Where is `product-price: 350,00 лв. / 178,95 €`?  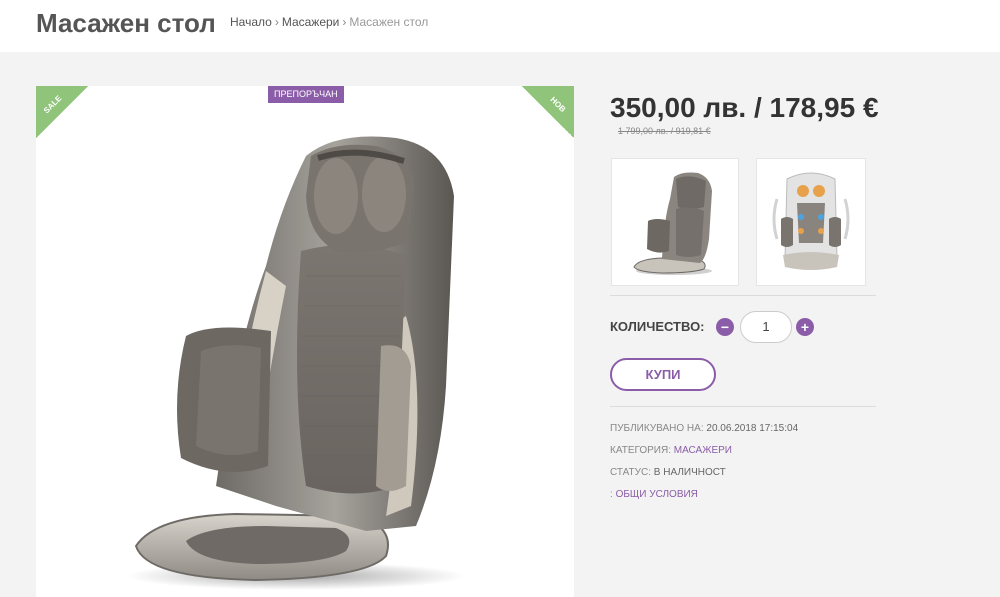
product-price: 350,00 лв. / 178,95 € is located at coordinates (744, 107).